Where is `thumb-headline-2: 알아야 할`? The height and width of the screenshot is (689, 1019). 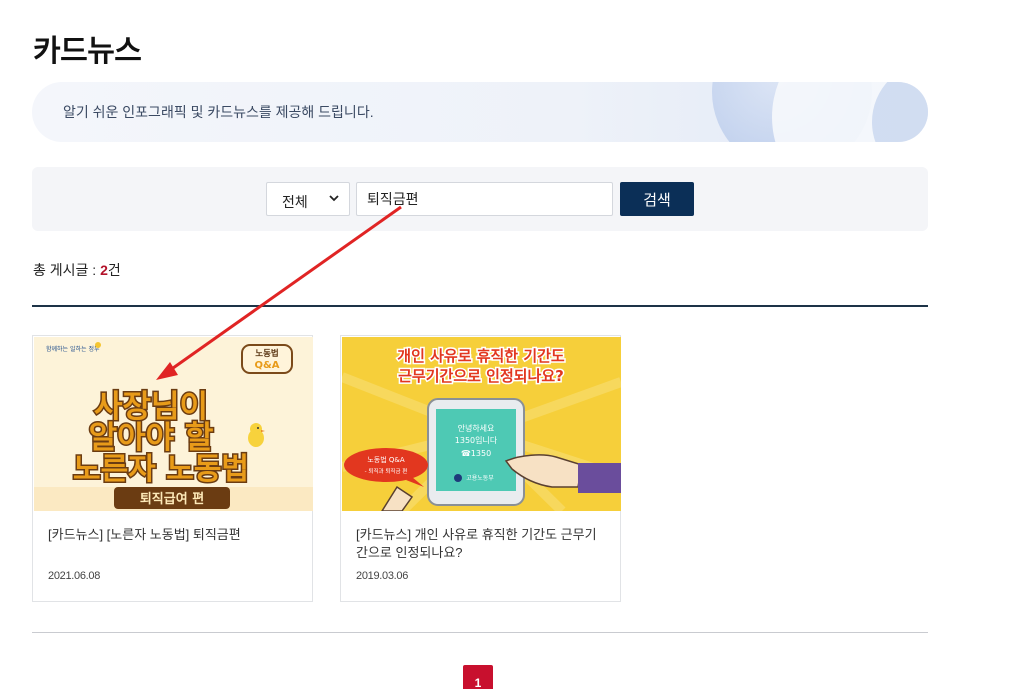 thumb-headline-2: 알아야 할 is located at coordinates (151, 438).